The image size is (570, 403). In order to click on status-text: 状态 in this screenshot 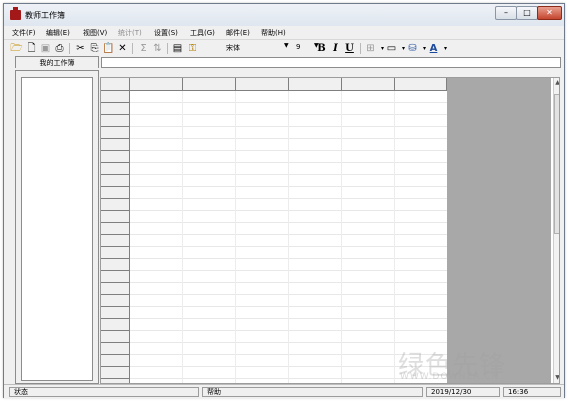, I will do `click(21, 392)`.